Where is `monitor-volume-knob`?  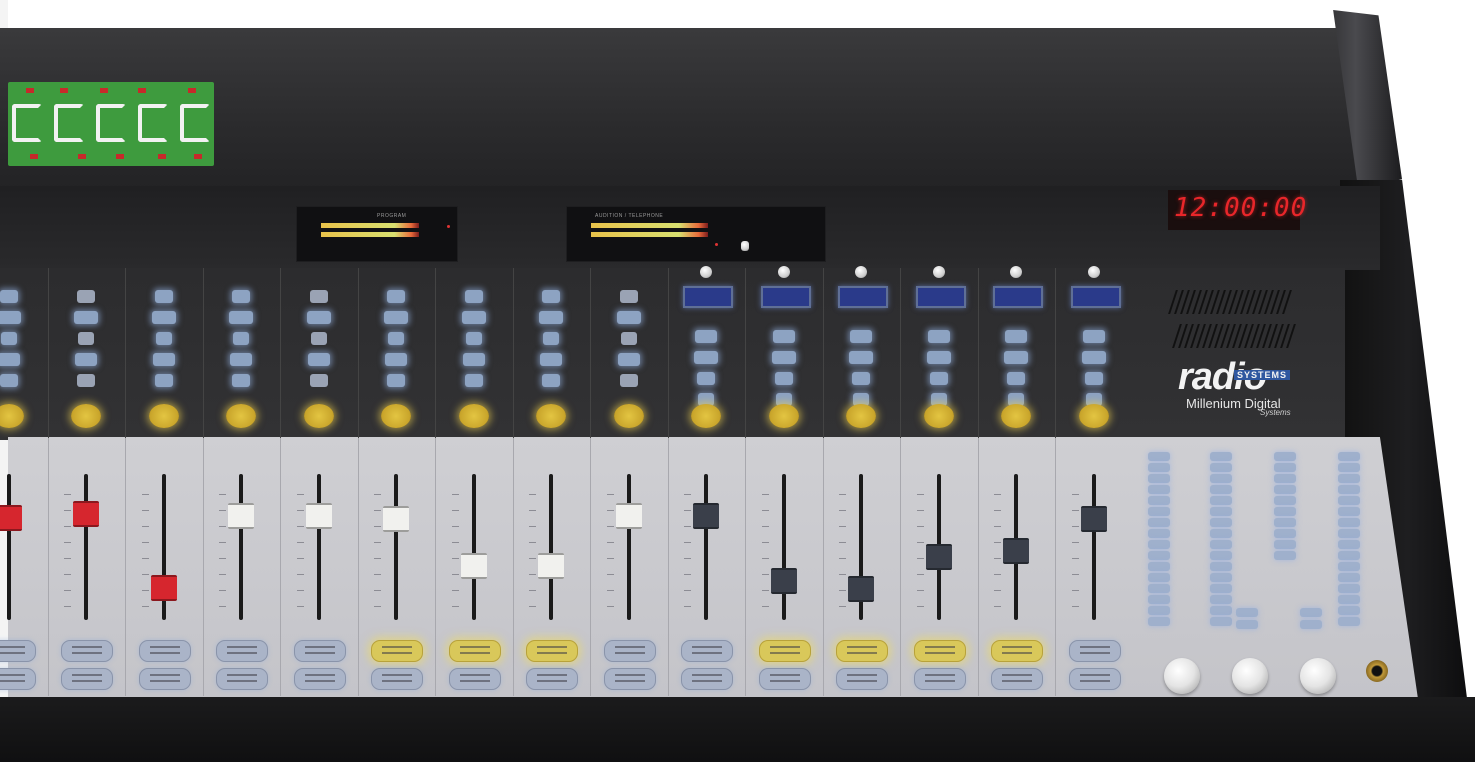 monitor-volume-knob is located at coordinates (1182, 676).